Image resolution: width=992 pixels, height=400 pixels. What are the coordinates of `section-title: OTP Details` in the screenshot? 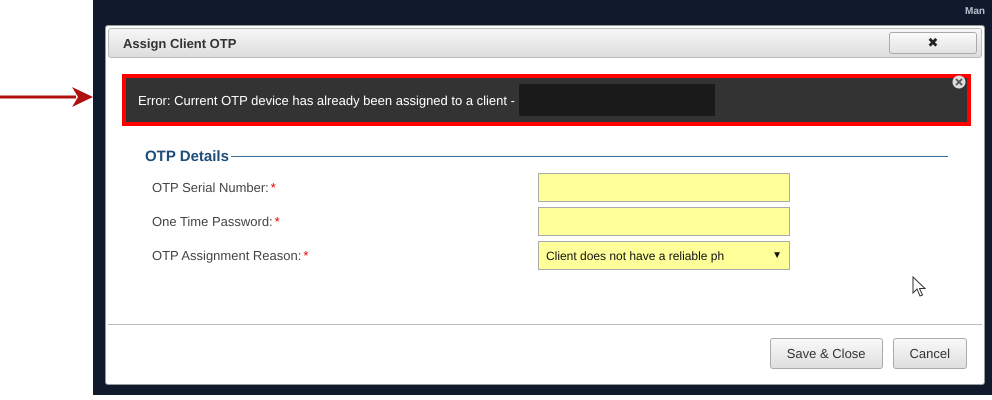 It's located at (187, 156).